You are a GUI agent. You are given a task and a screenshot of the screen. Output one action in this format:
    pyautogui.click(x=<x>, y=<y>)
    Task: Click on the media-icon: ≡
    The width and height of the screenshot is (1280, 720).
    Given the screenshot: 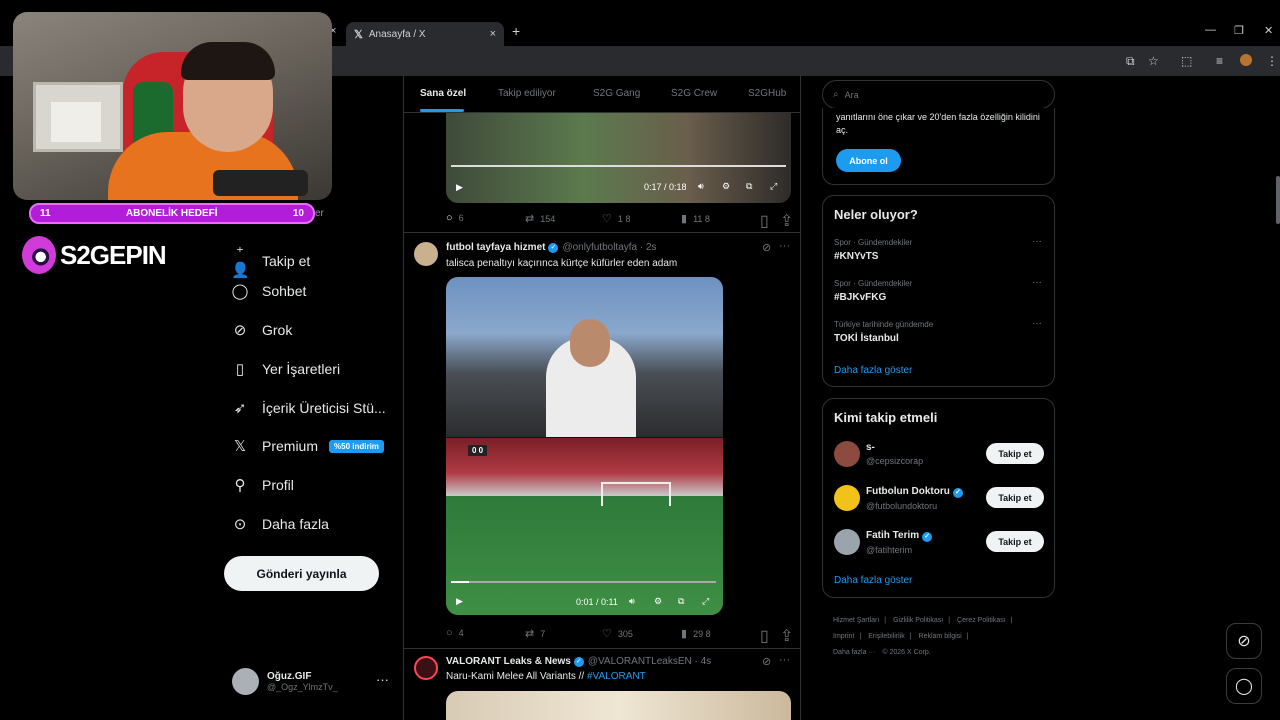 What is the action you would take?
    pyautogui.click(x=1219, y=61)
    